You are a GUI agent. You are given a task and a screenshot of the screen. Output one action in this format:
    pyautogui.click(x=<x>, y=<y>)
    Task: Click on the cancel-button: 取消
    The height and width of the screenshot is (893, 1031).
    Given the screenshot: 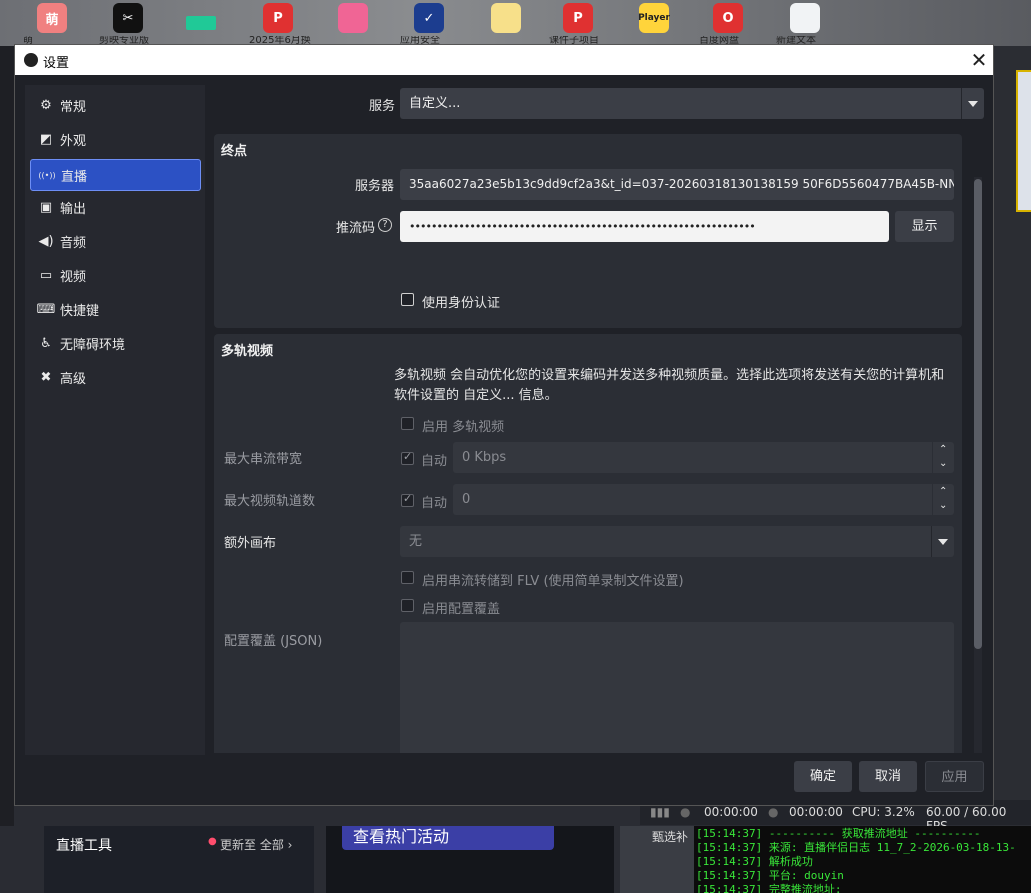 What is the action you would take?
    pyautogui.click(x=888, y=776)
    